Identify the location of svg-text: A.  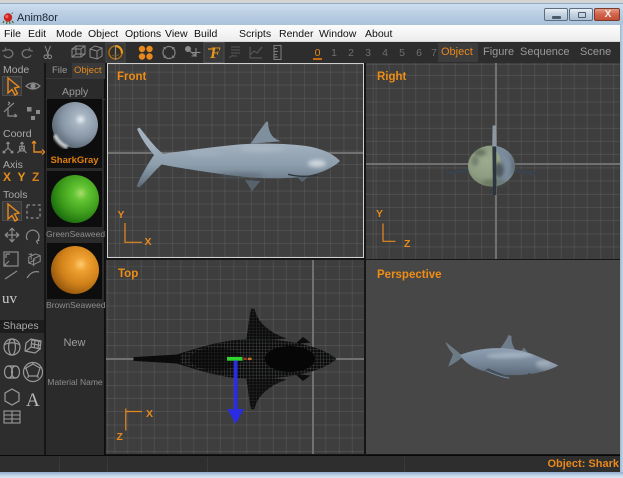
(33, 400).